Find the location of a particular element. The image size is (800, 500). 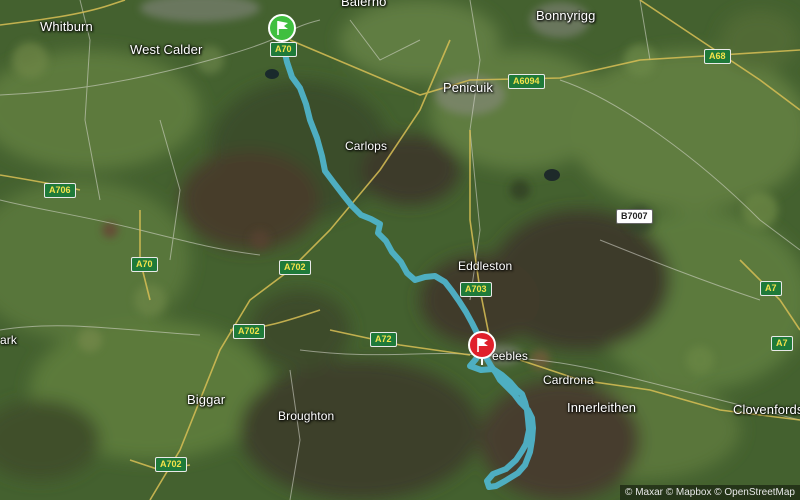

place-label-west-calder: West Calder is located at coordinates (166, 49).